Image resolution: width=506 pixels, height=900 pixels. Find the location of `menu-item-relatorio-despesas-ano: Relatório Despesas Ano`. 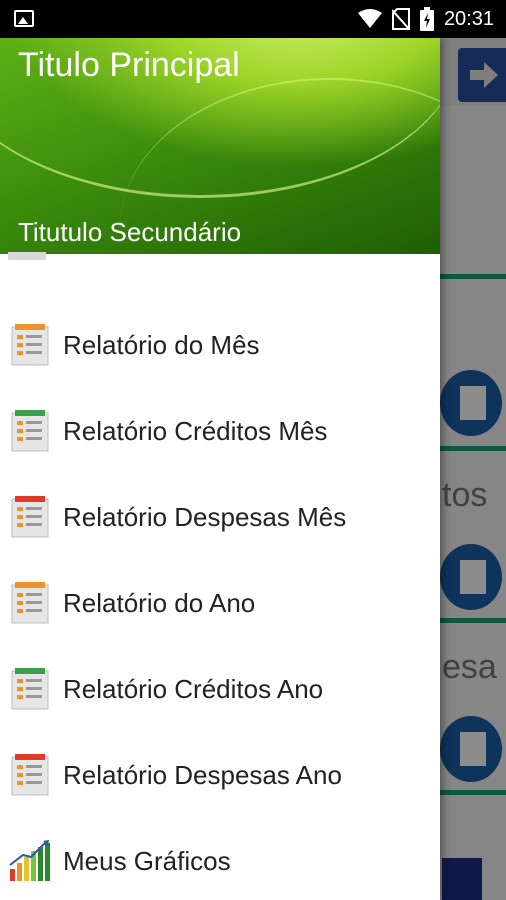

menu-item-relatorio-despesas-ano: Relatório Despesas Ano is located at coordinates (220, 775).